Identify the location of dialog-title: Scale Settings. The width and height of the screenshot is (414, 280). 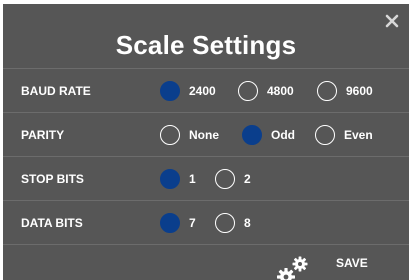
(206, 45).